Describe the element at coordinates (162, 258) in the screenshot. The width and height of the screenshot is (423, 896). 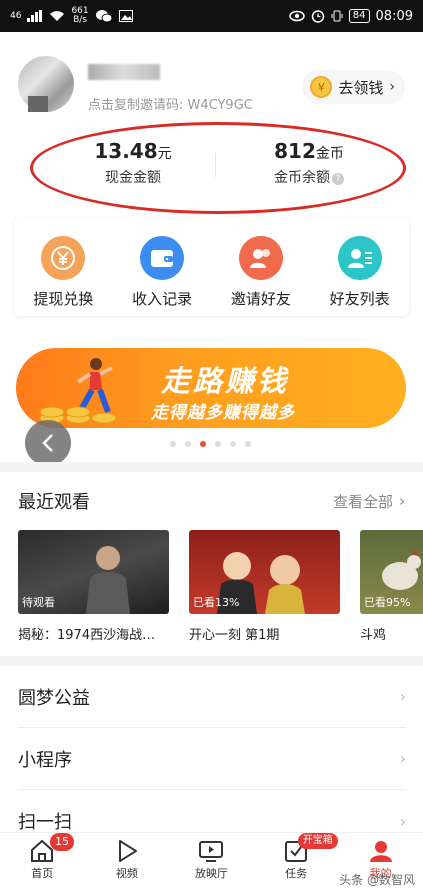
I see `wallet-icon` at that location.